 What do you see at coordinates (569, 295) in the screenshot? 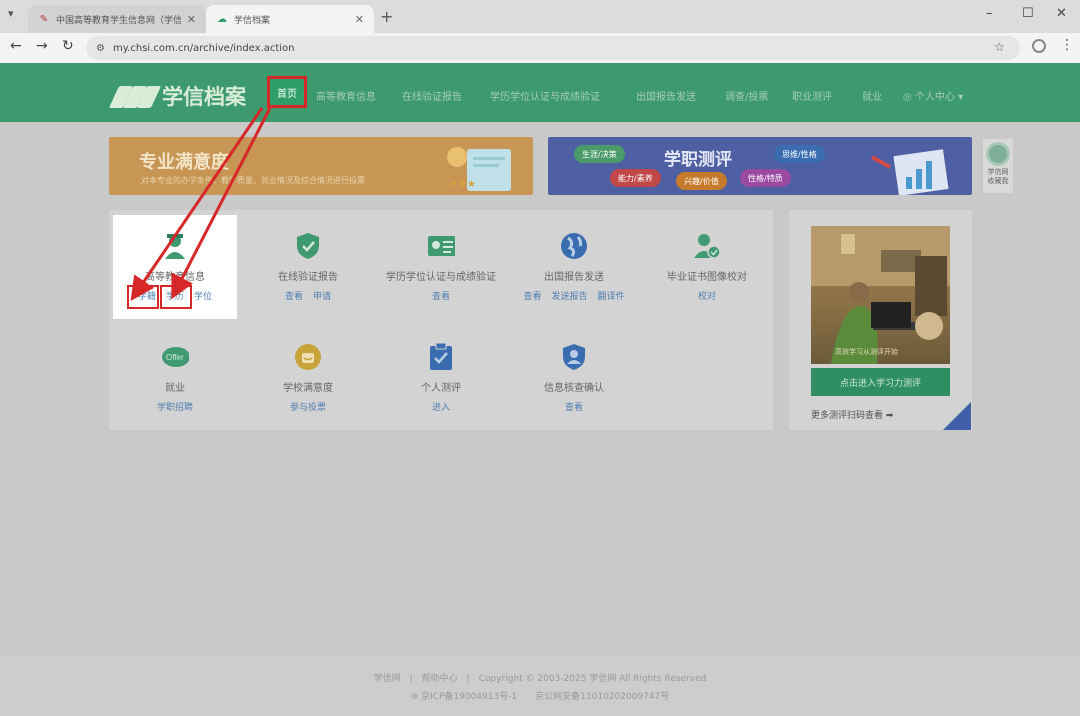
I see `link-send-report: 发送报告` at bounding box center [569, 295].